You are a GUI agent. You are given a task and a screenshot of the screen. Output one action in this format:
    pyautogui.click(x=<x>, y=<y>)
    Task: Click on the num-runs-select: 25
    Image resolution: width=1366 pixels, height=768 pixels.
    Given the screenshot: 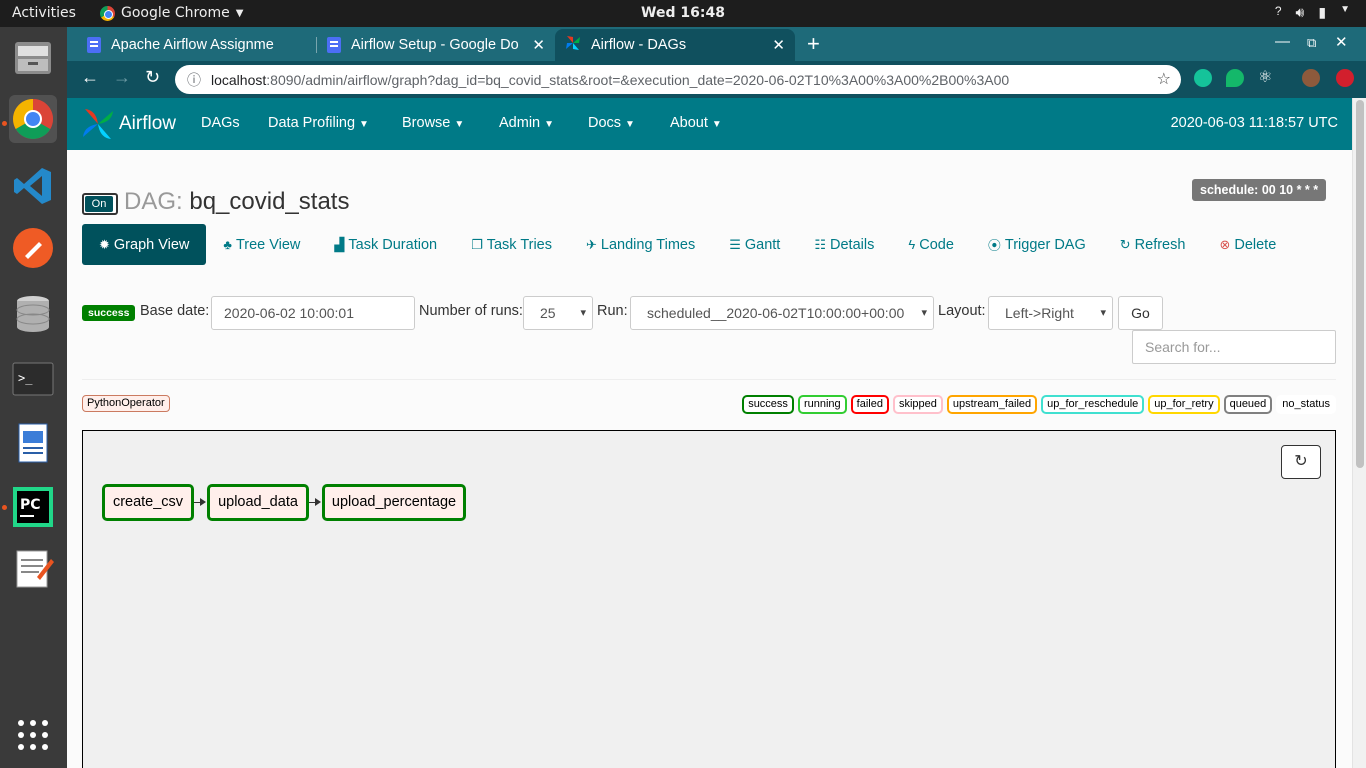 What is the action you would take?
    pyautogui.click(x=558, y=313)
    